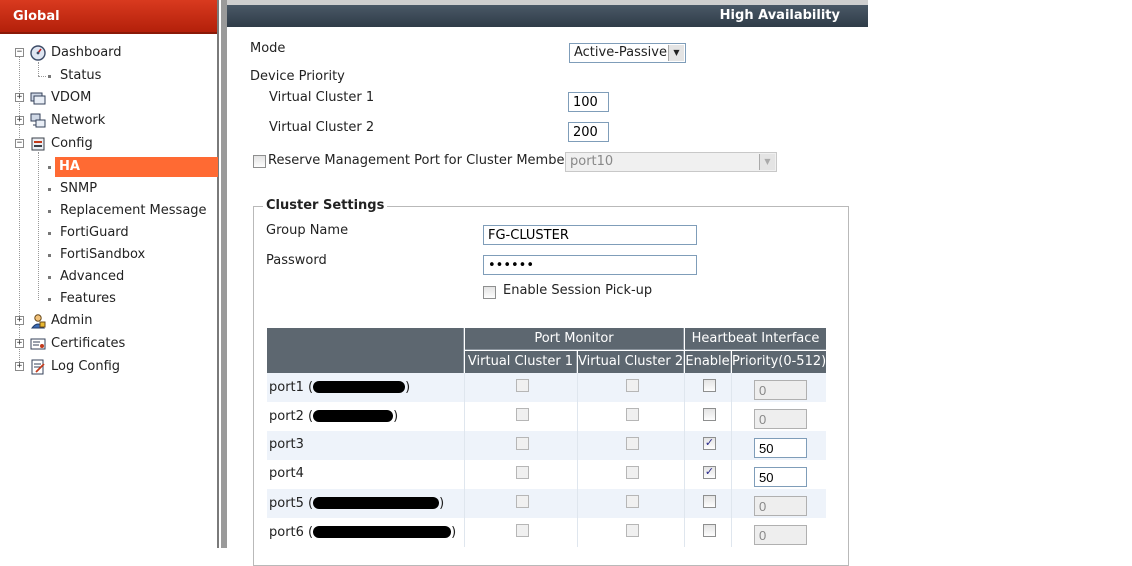  I want to click on mode-select: Active-Passive ▼, so click(627, 53).